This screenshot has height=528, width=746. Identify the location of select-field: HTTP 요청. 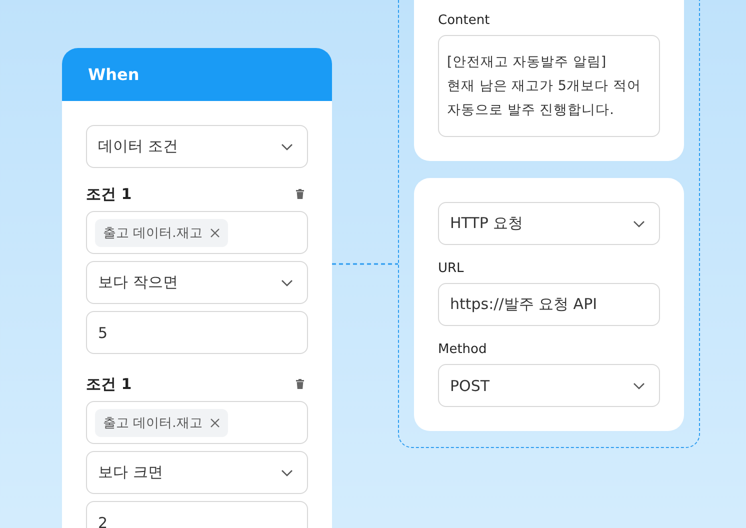
(549, 223).